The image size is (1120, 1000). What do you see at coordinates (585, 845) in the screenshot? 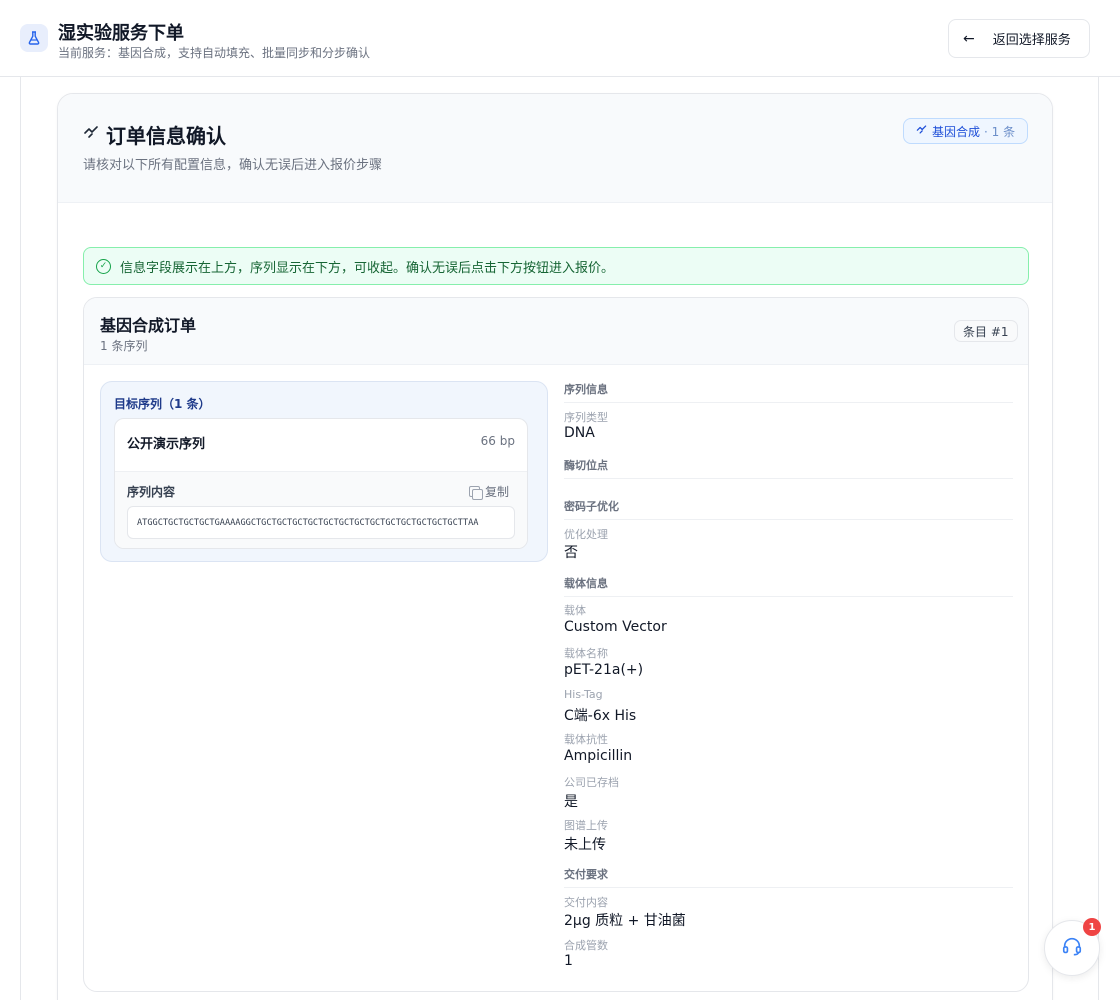
I see `field-value-map-upload: 未上传` at bounding box center [585, 845].